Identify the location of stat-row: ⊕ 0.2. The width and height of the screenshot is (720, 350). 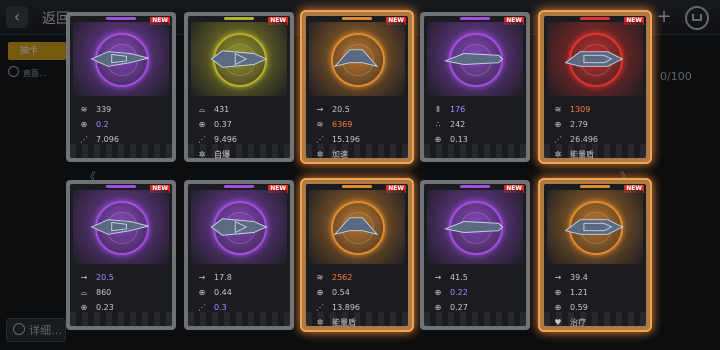
(124, 124).